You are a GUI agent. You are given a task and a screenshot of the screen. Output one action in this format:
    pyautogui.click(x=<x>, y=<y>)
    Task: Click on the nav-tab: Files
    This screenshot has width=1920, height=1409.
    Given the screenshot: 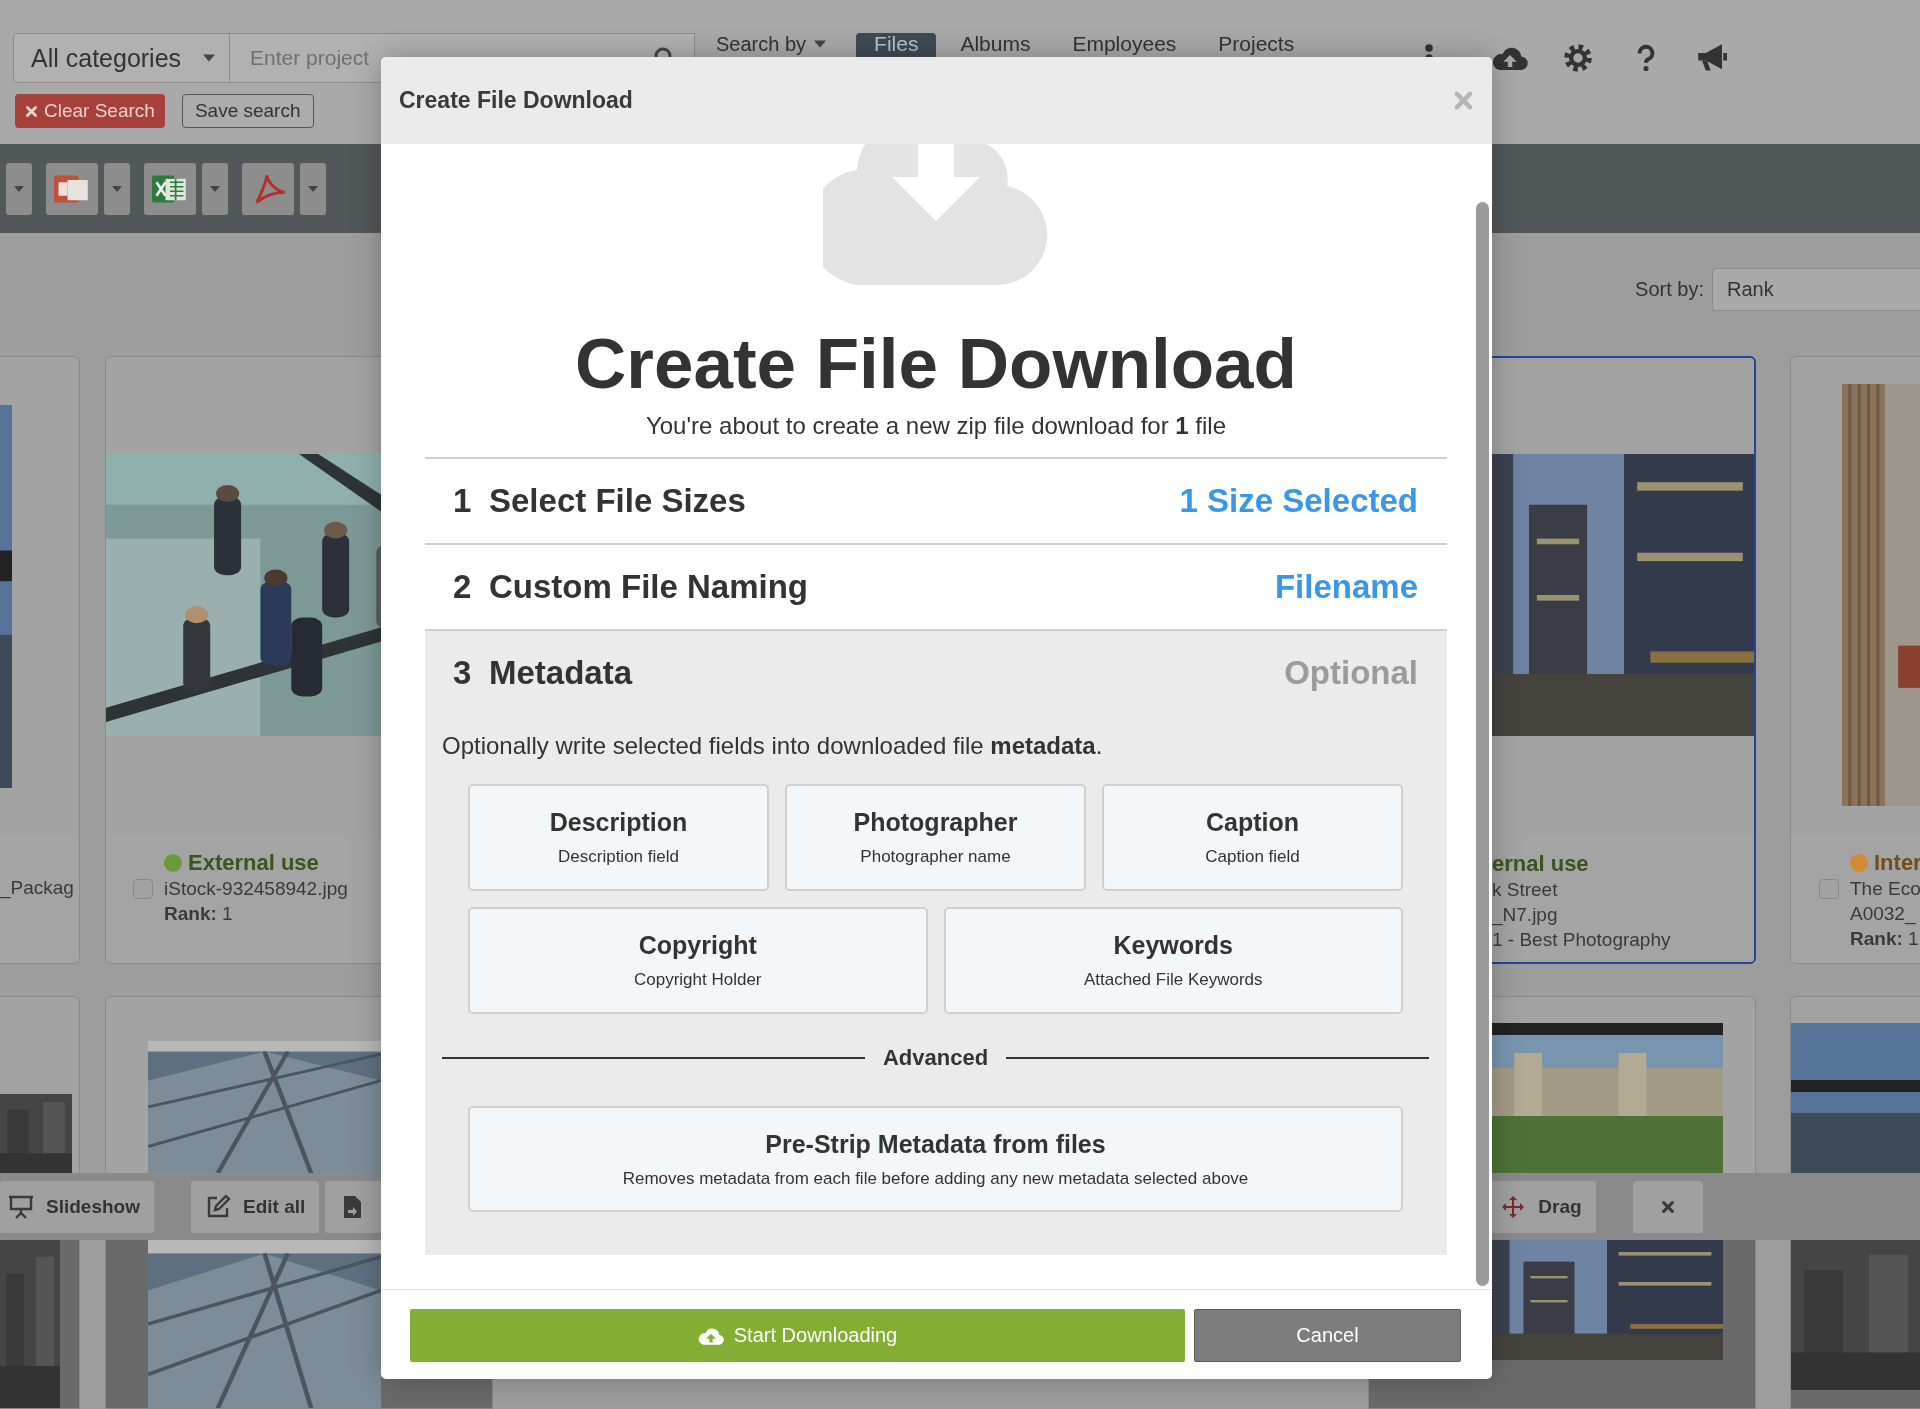 What is the action you would take?
    pyautogui.click(x=896, y=45)
    